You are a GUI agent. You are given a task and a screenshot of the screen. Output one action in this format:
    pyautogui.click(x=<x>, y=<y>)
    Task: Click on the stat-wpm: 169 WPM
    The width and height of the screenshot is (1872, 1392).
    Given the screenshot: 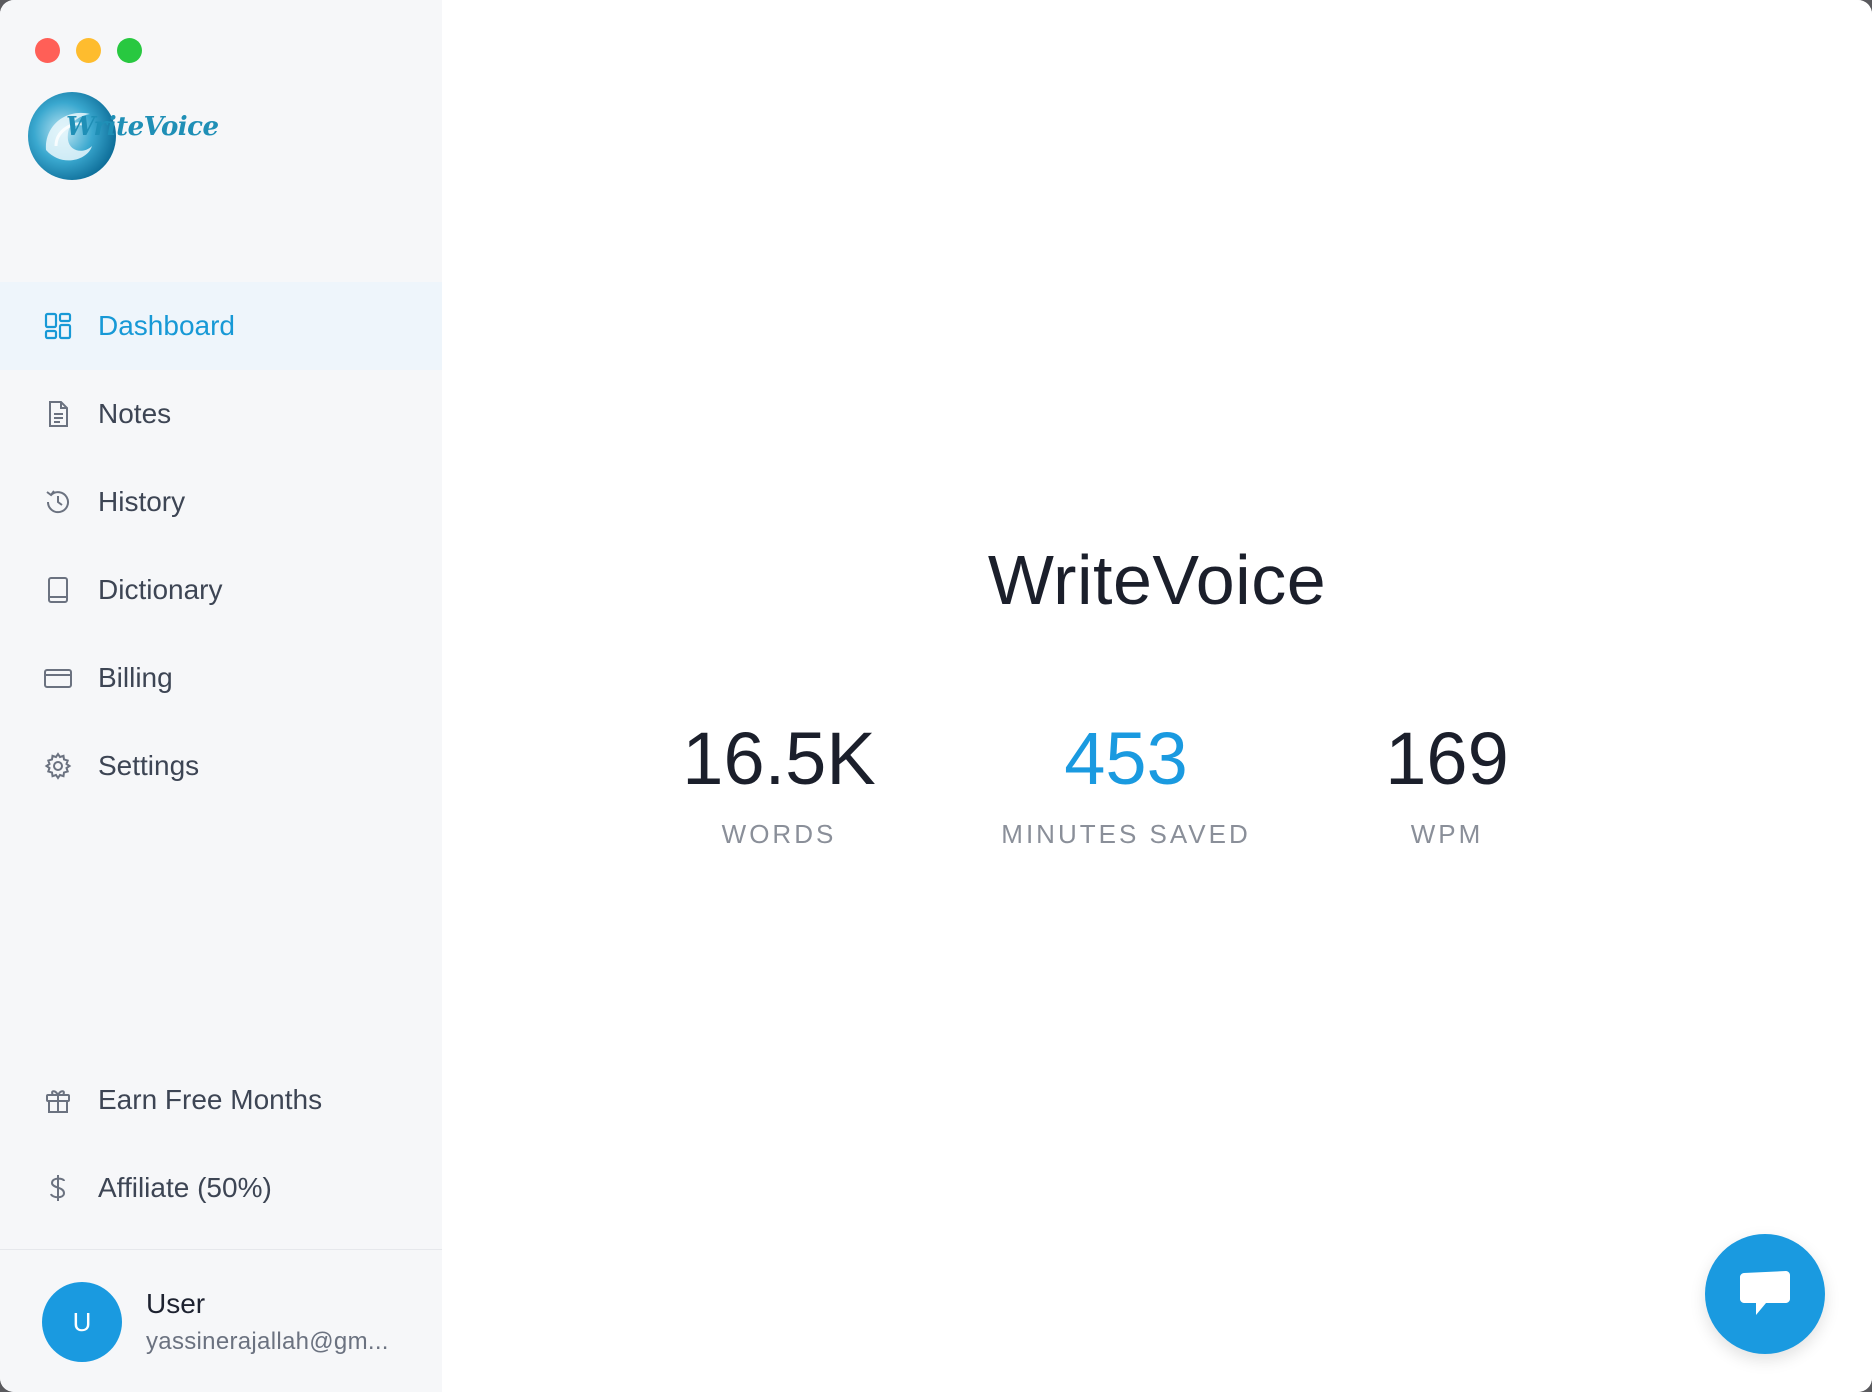 What is the action you would take?
    pyautogui.click(x=1447, y=783)
    